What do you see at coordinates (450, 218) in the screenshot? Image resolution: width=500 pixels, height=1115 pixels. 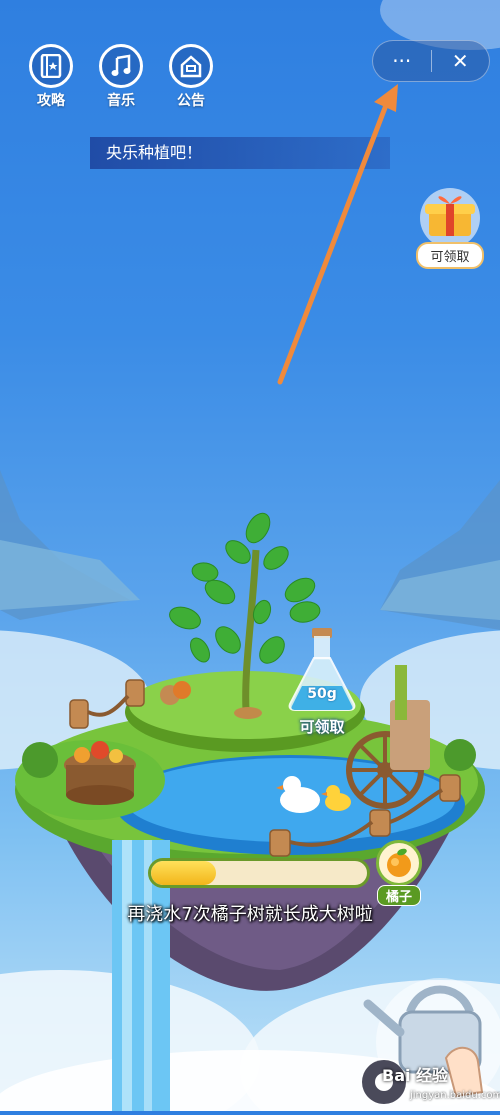 I see `gift-box-icon` at bounding box center [450, 218].